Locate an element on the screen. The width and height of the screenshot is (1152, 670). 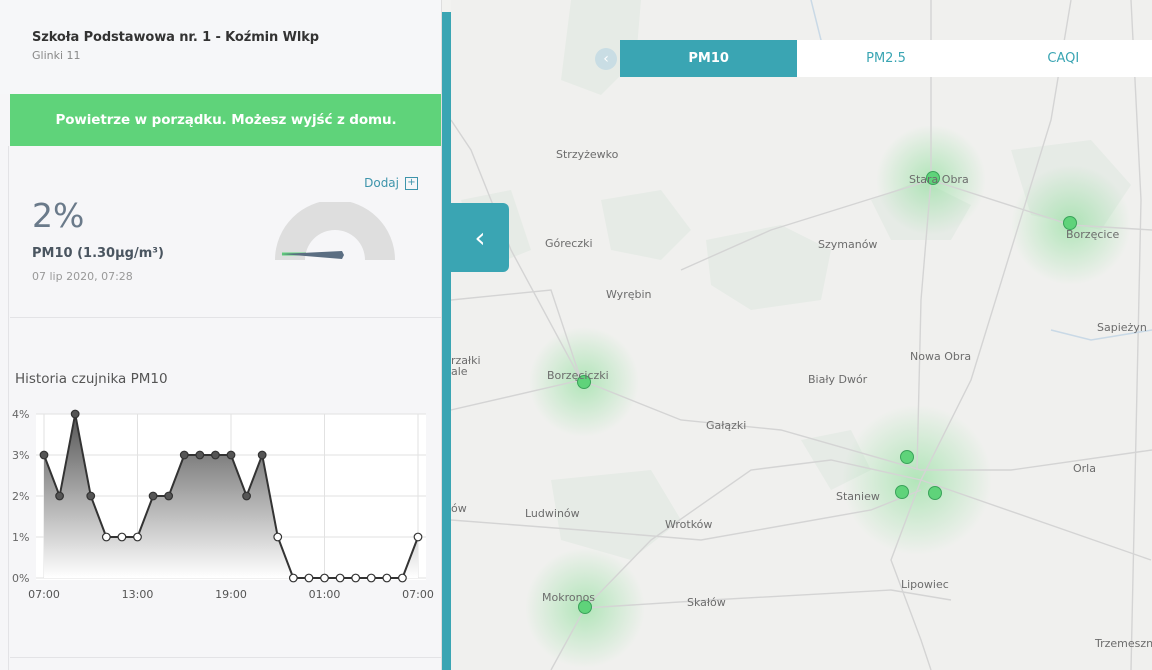
tab-caqi: CAQI is located at coordinates (1063, 58).